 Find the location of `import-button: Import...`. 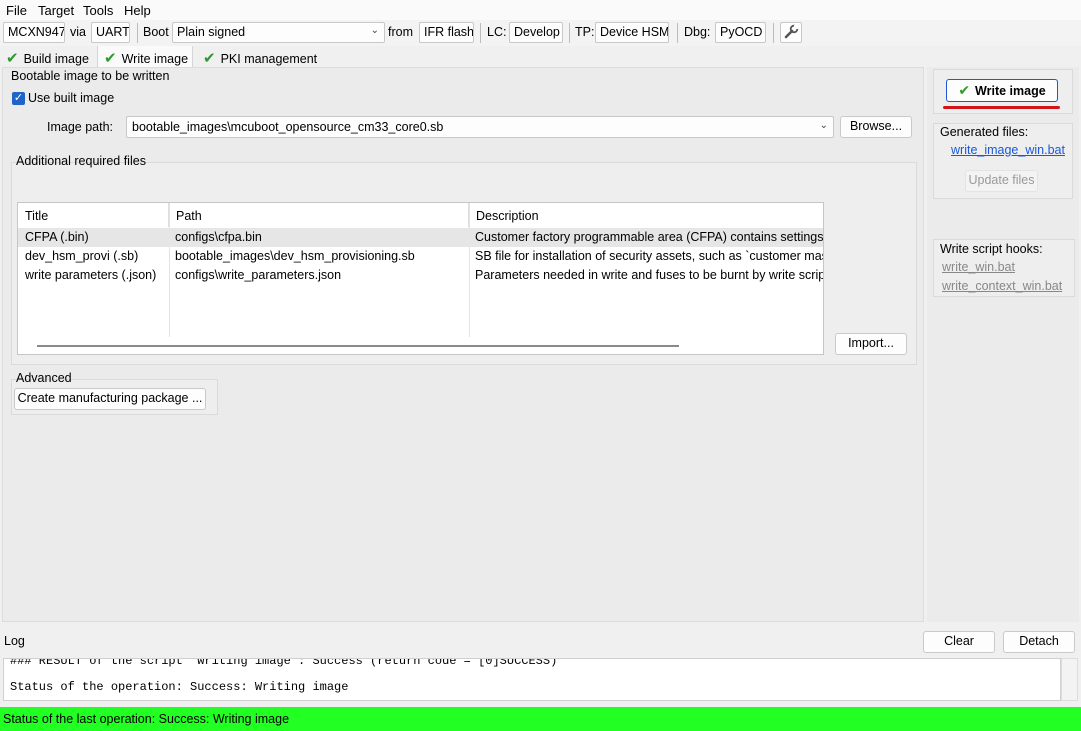

import-button: Import... is located at coordinates (871, 344).